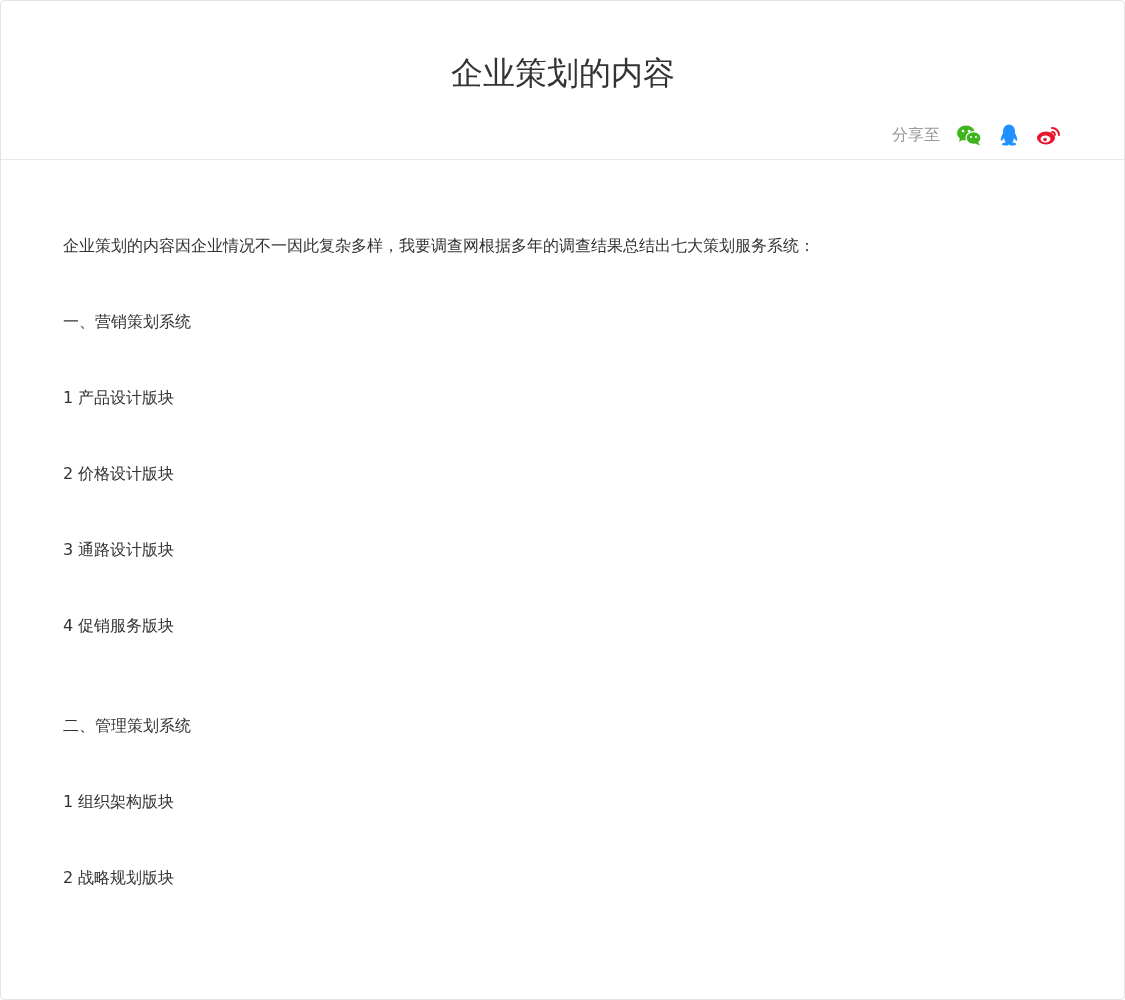  What do you see at coordinates (127, 322) in the screenshot?
I see `section-heading: 一、营销策划系统` at bounding box center [127, 322].